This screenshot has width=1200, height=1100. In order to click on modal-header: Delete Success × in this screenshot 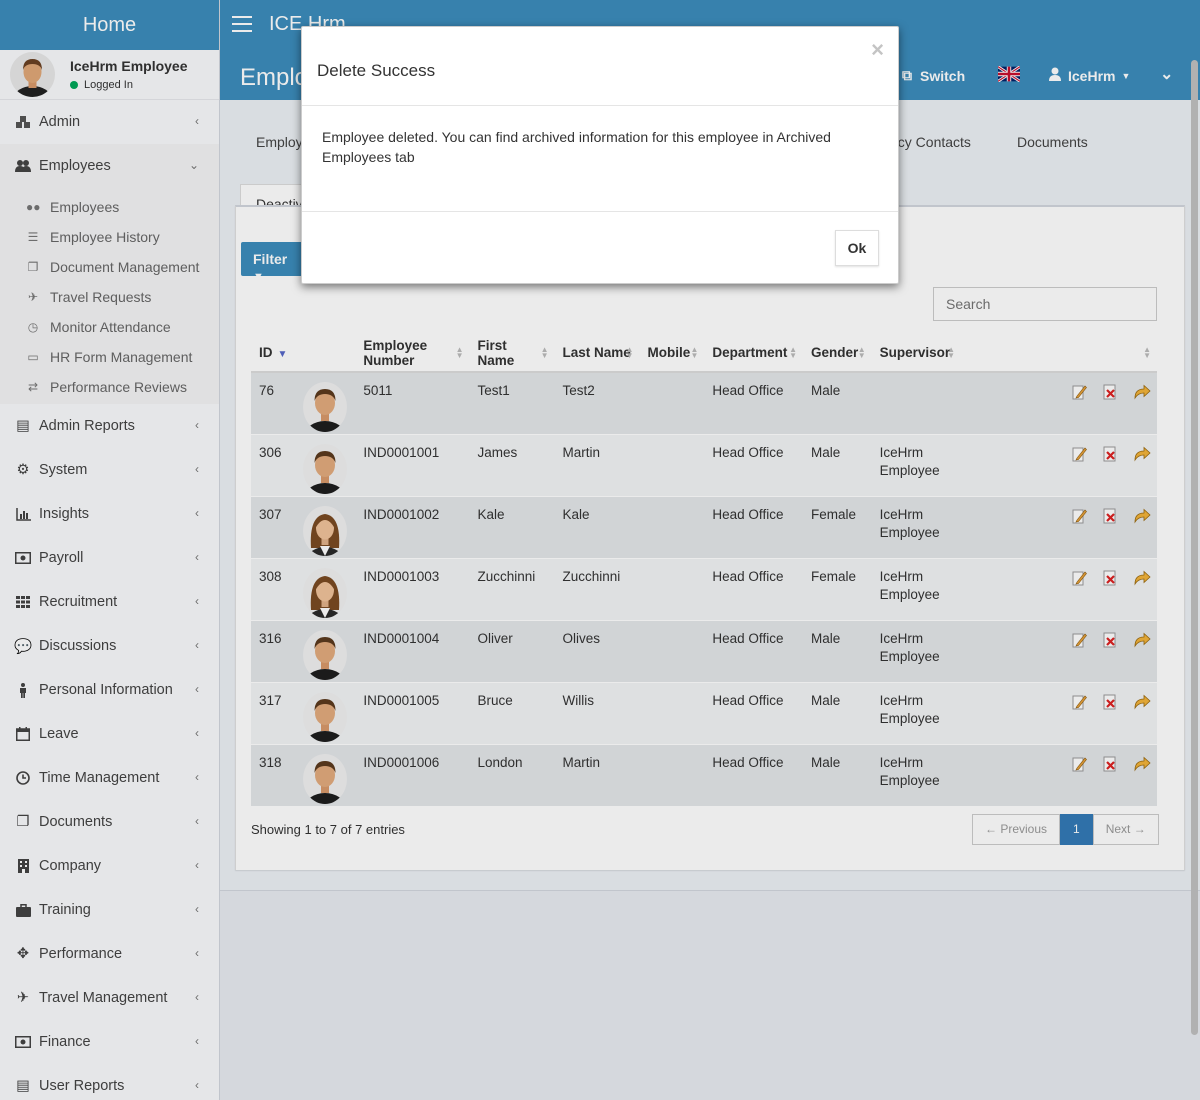, I will do `click(600, 66)`.